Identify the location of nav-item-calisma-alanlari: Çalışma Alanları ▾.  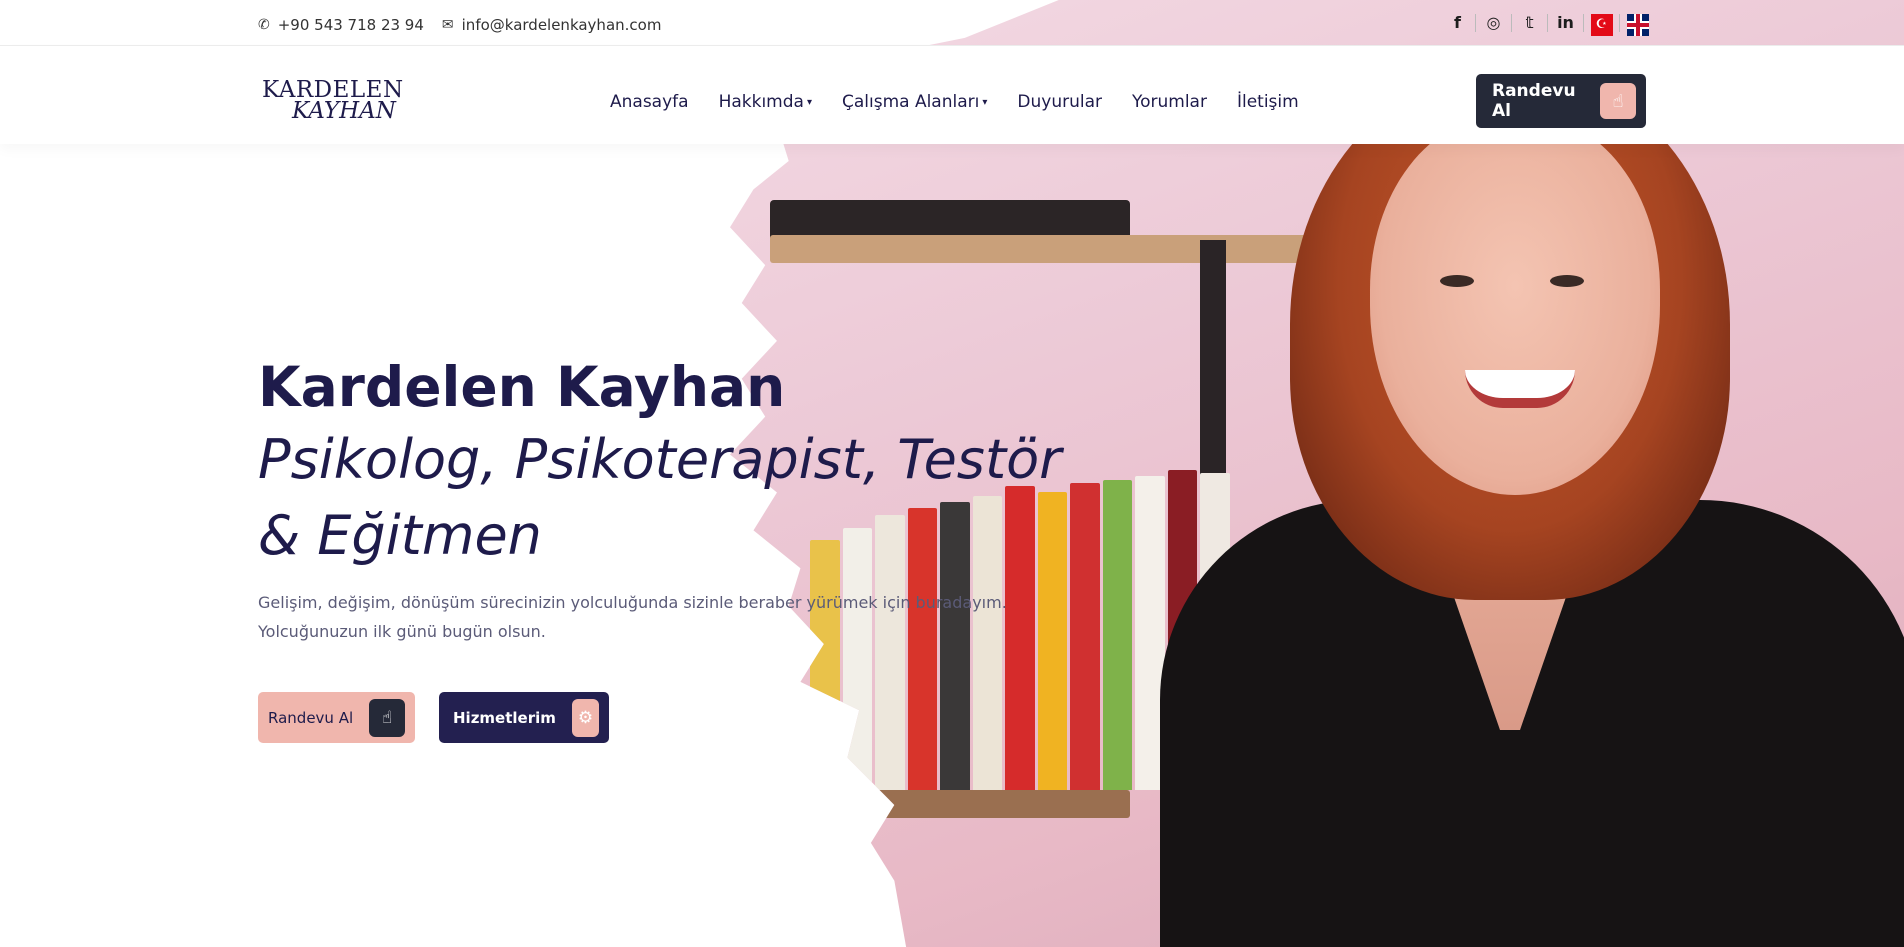
(914, 102).